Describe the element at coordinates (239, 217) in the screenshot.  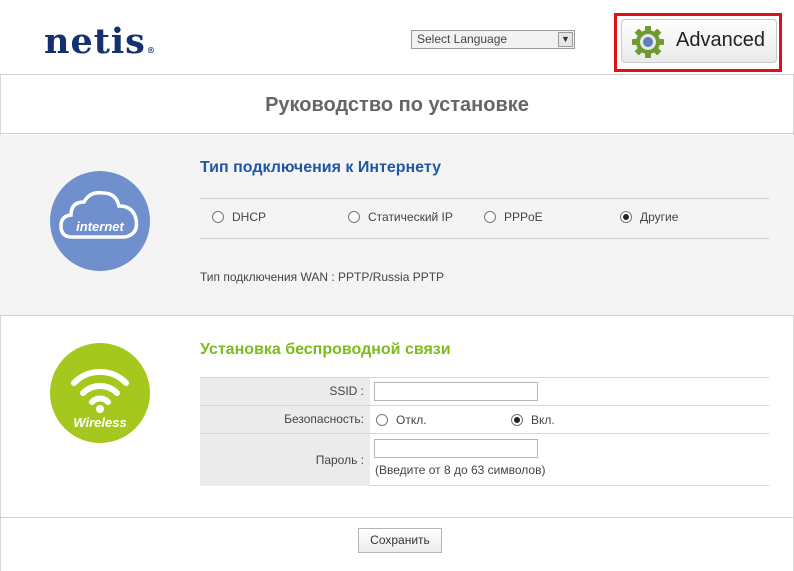
I see `radio-dhcp: DHCP` at that location.